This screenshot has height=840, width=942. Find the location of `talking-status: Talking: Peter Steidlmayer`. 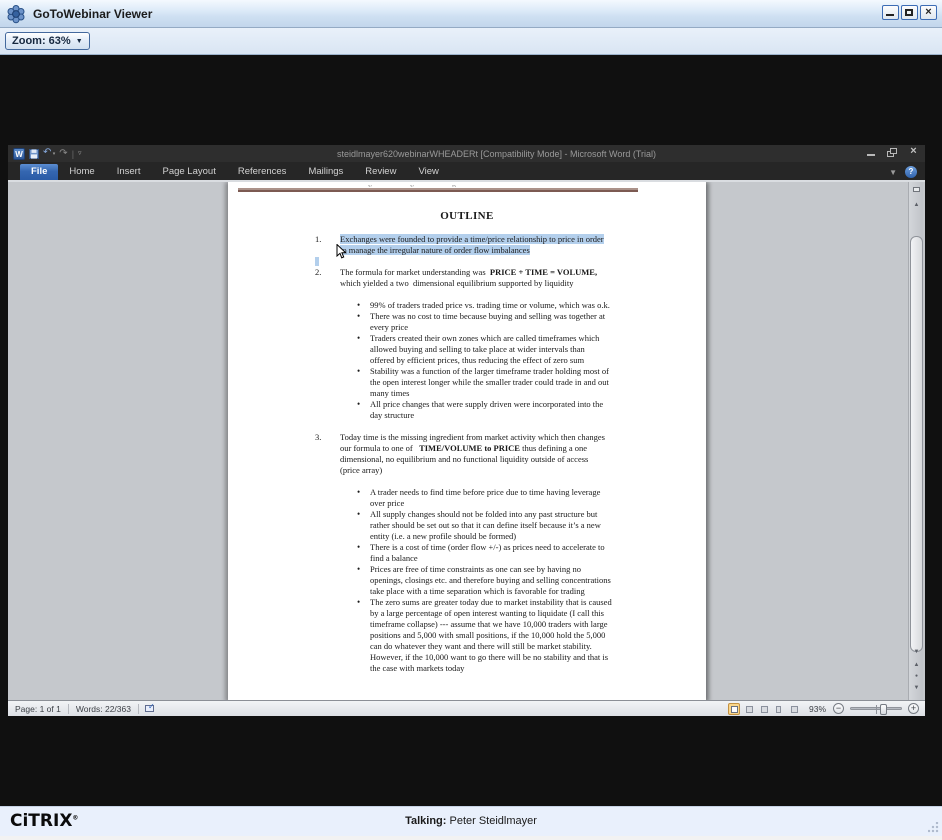

talking-status: Talking: Peter Steidlmayer is located at coordinates (471, 821).